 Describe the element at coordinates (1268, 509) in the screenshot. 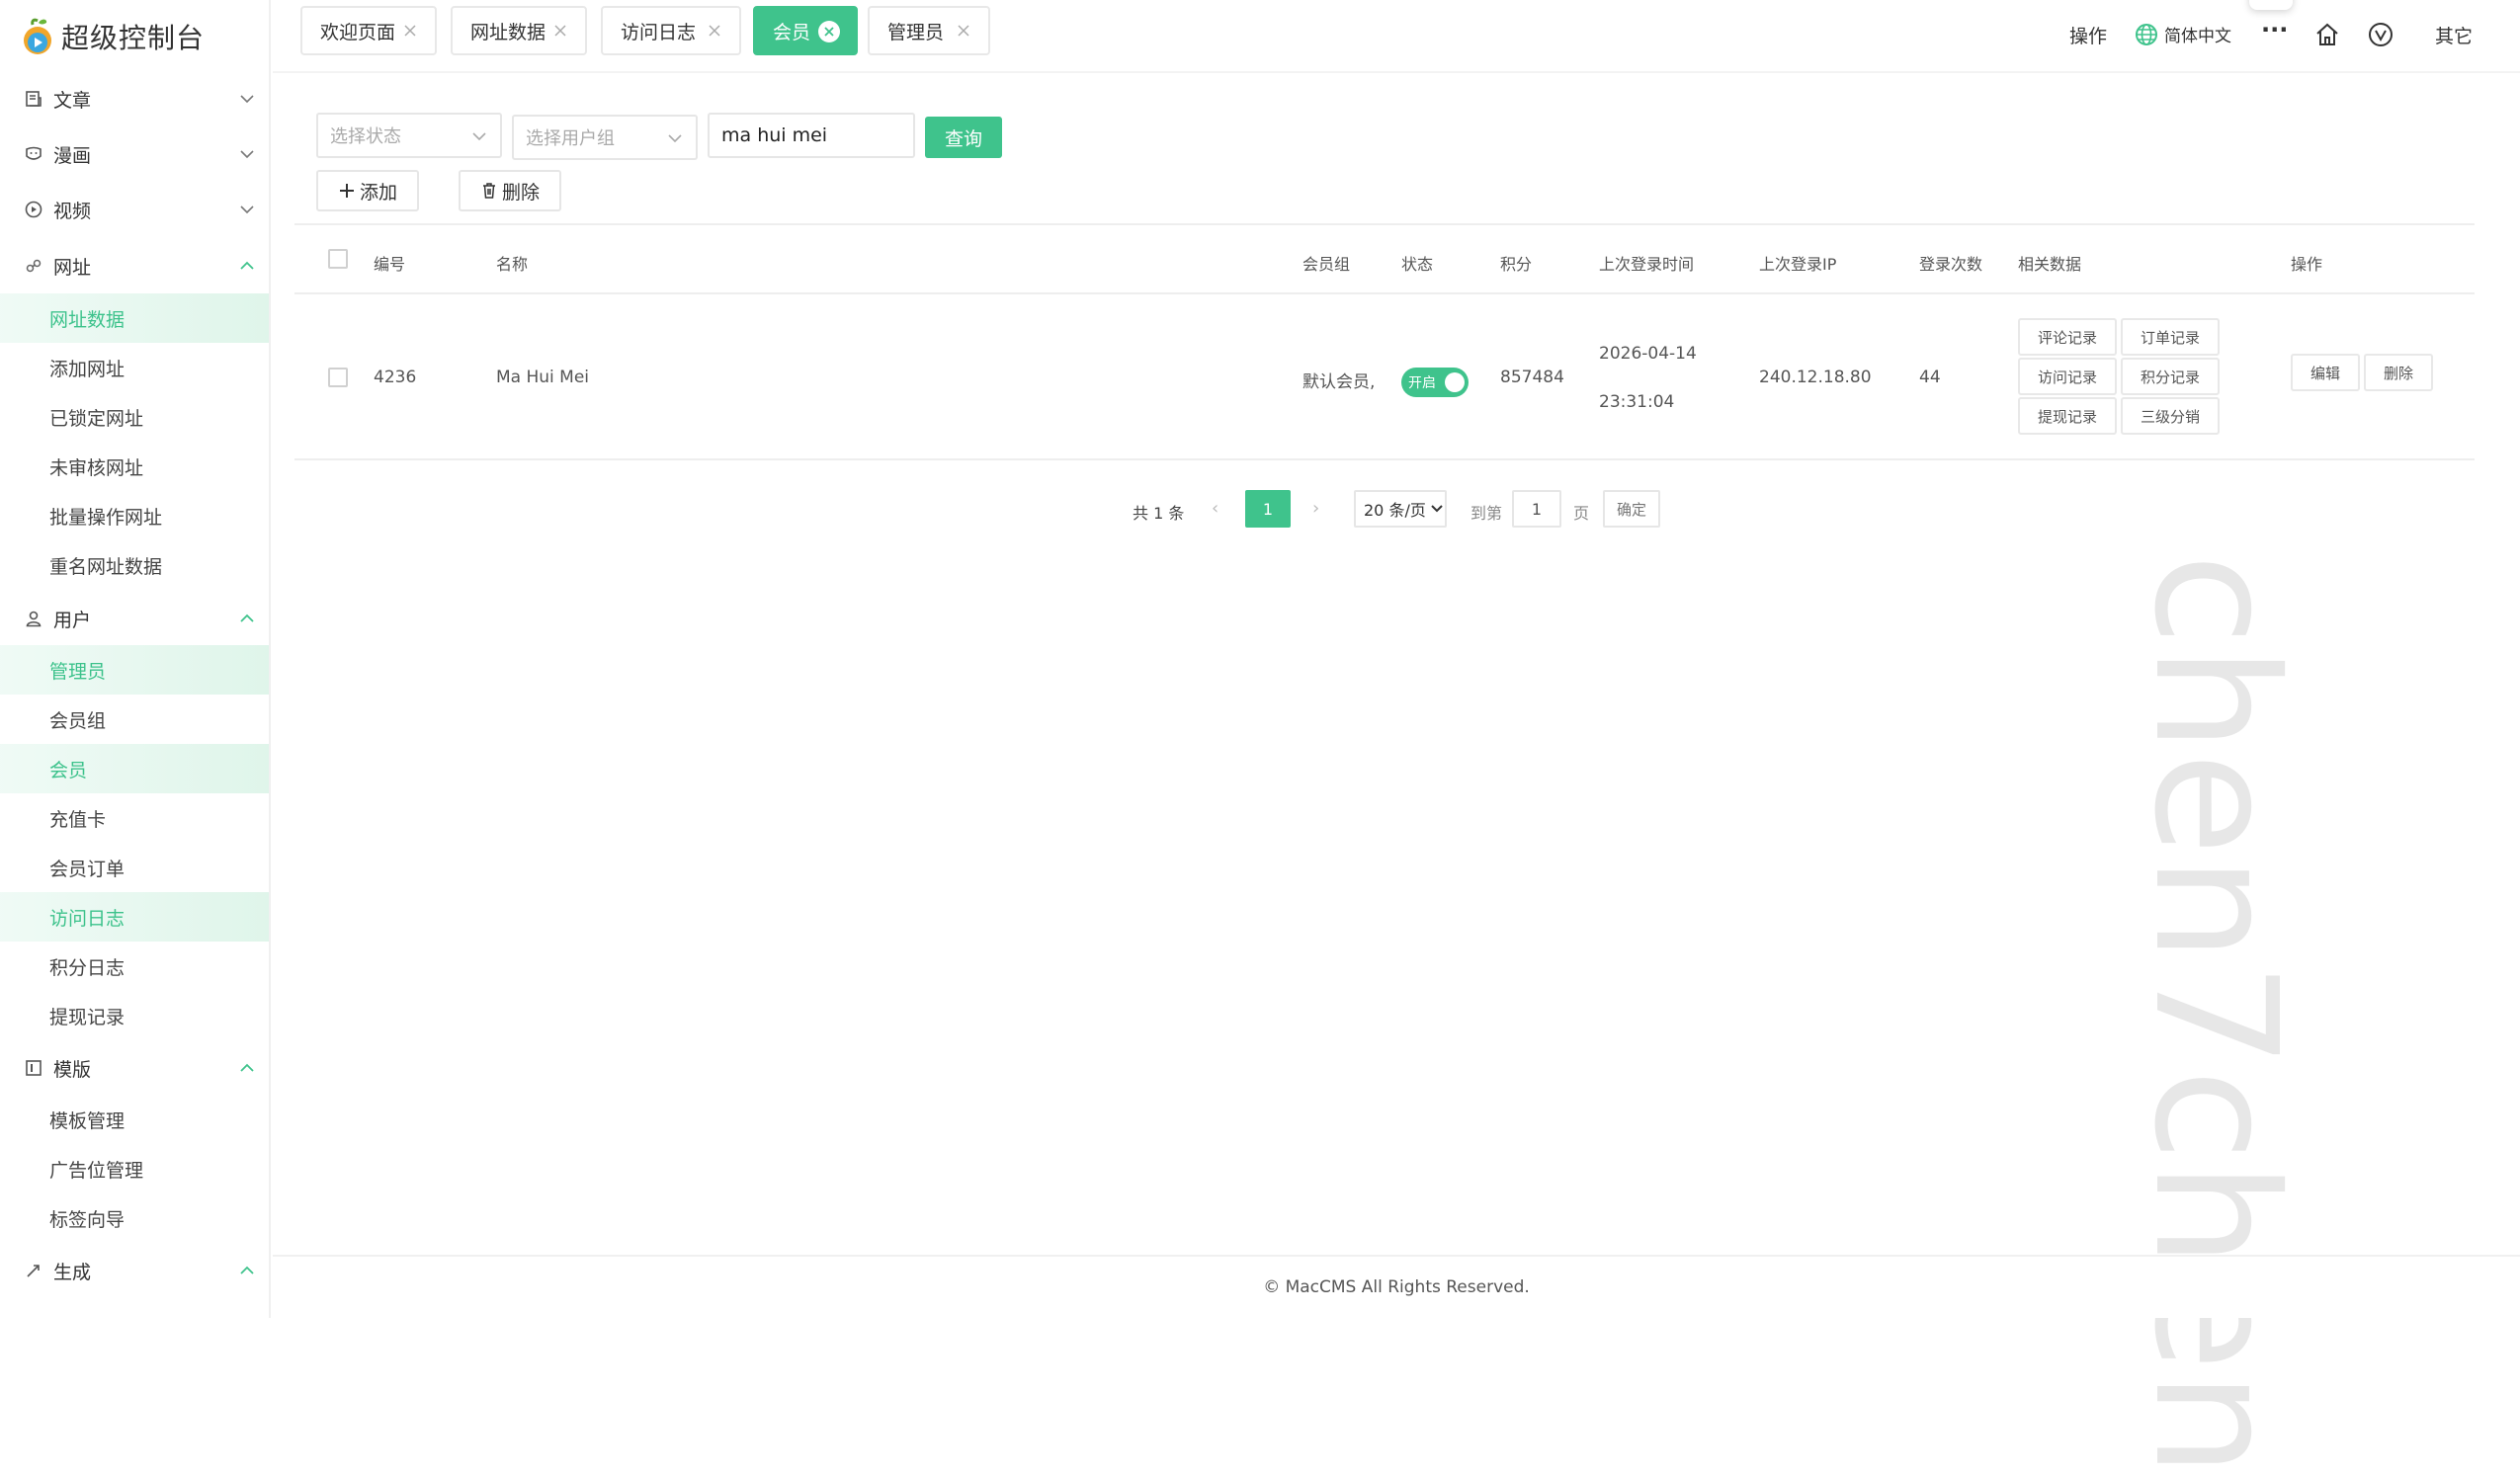

I see `page-1-button: 1` at that location.